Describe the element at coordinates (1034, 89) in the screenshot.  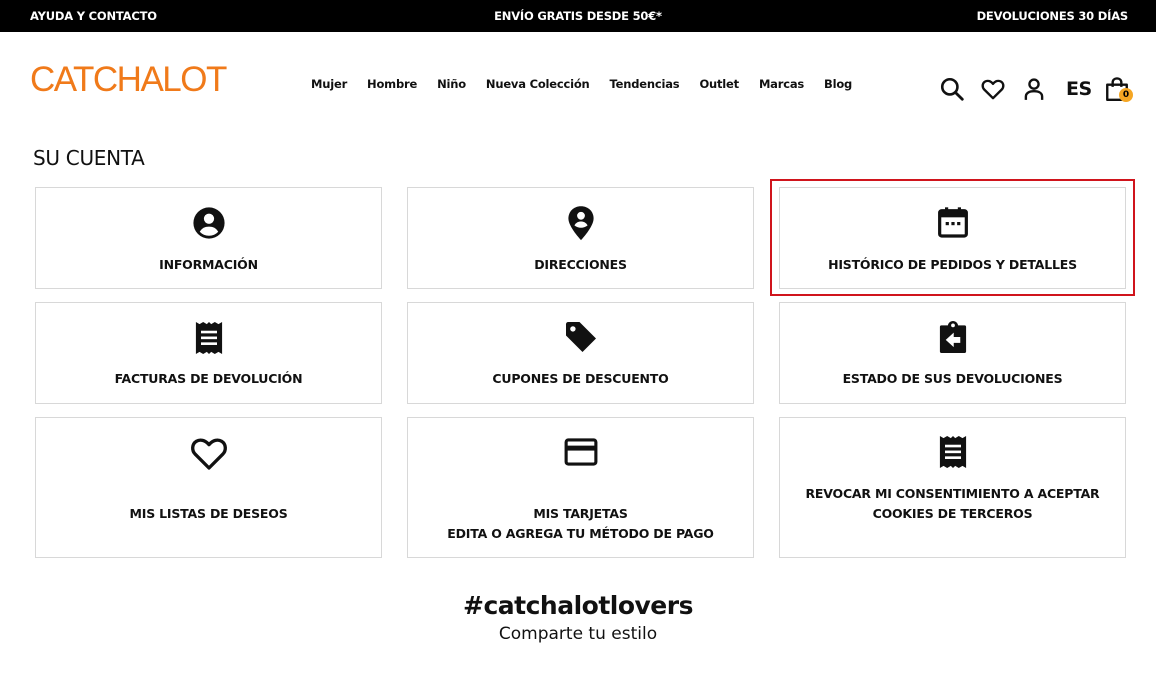
I see `user-icon` at that location.